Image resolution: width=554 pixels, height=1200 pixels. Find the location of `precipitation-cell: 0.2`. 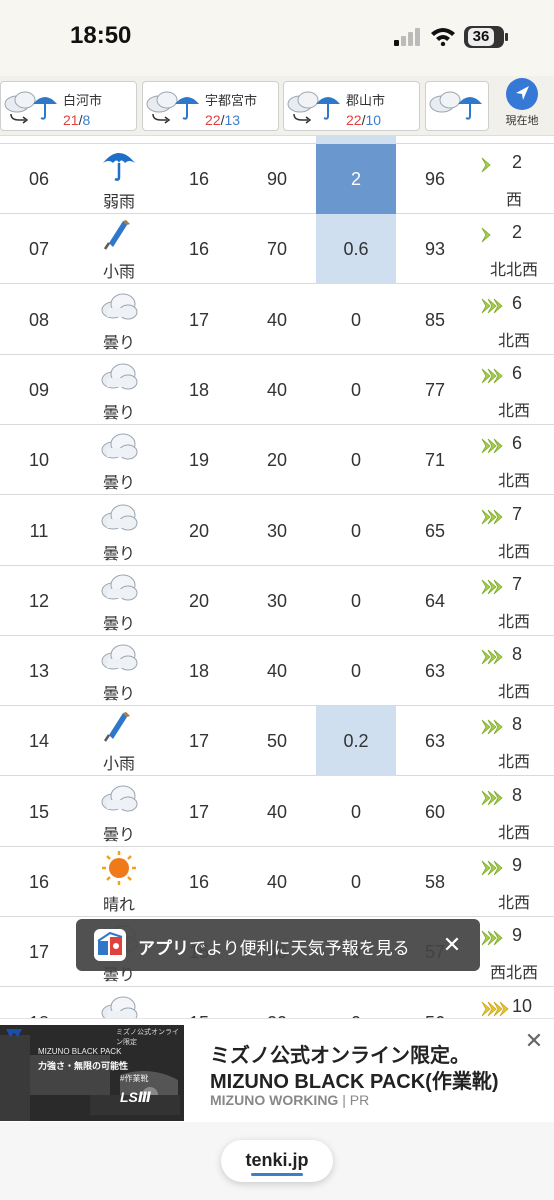

precipitation-cell: 0.2 is located at coordinates (356, 741).